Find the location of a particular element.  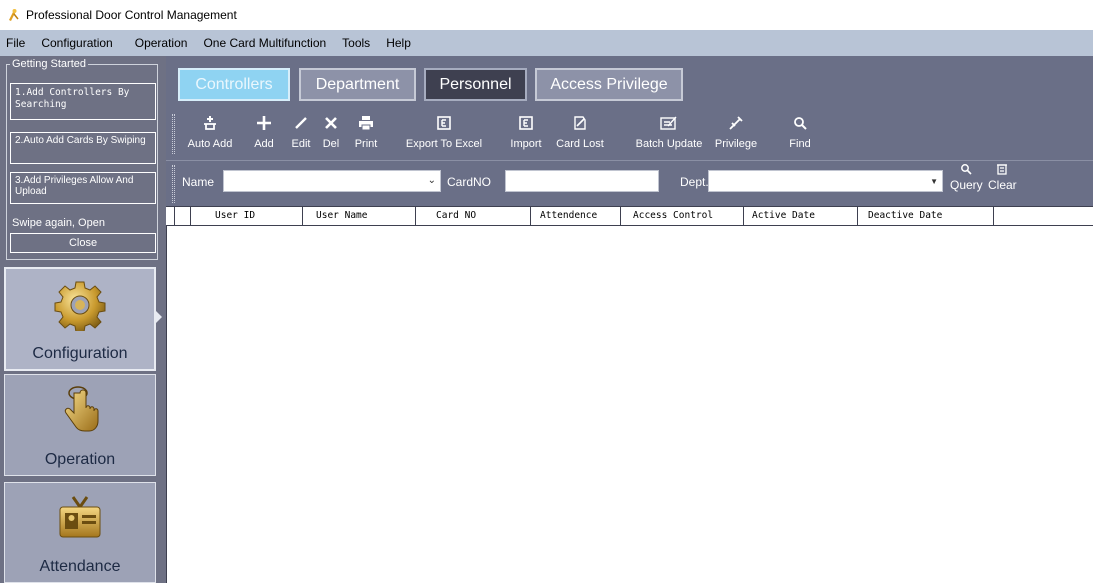

batch-update-icon is located at coordinates (668, 123).